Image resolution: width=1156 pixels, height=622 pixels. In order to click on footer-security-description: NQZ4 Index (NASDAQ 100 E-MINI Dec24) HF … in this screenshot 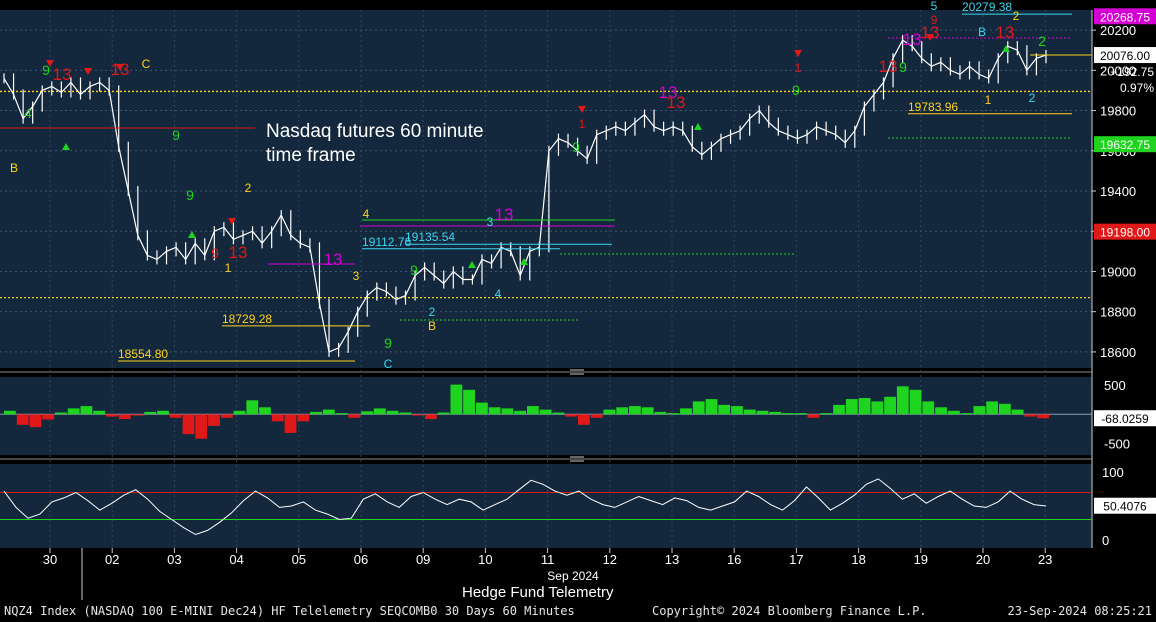, I will do `click(289, 611)`.